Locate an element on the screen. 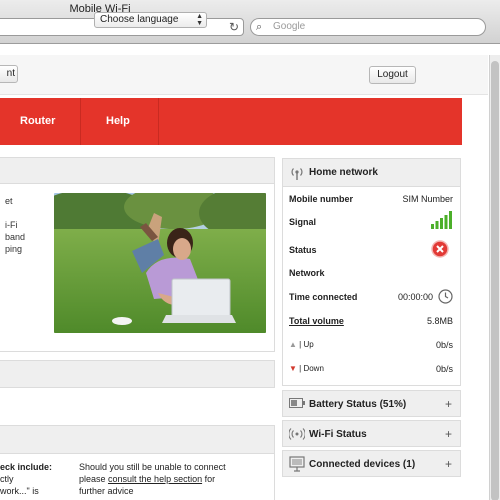 The height and width of the screenshot is (500, 500). antenna-icon is located at coordinates (297, 174).